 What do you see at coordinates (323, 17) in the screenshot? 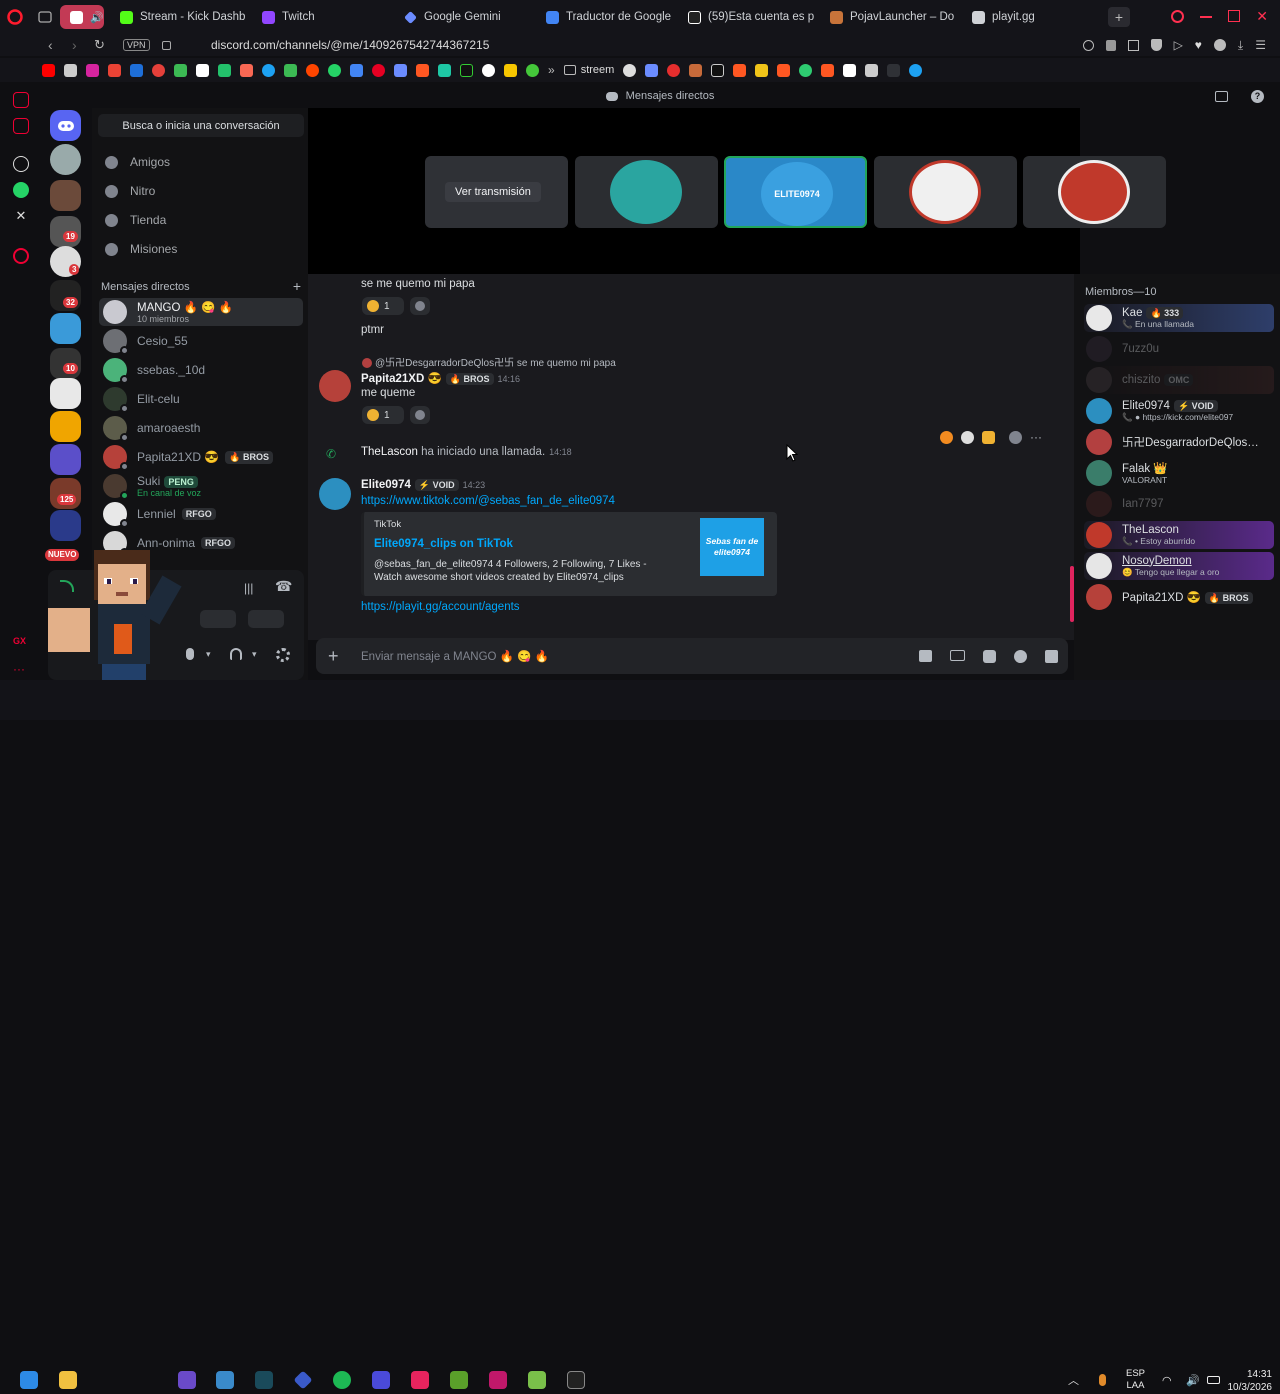
I see `tab-twitch: Twitch` at bounding box center [323, 17].